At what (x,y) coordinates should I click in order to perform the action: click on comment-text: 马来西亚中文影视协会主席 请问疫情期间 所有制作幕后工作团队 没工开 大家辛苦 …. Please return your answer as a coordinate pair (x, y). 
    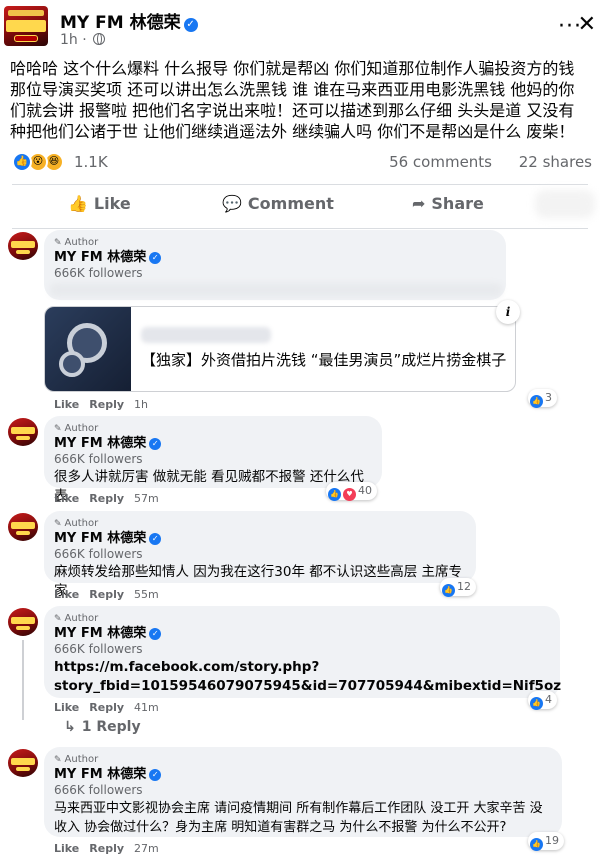
    Looking at the image, I should click on (298, 818).